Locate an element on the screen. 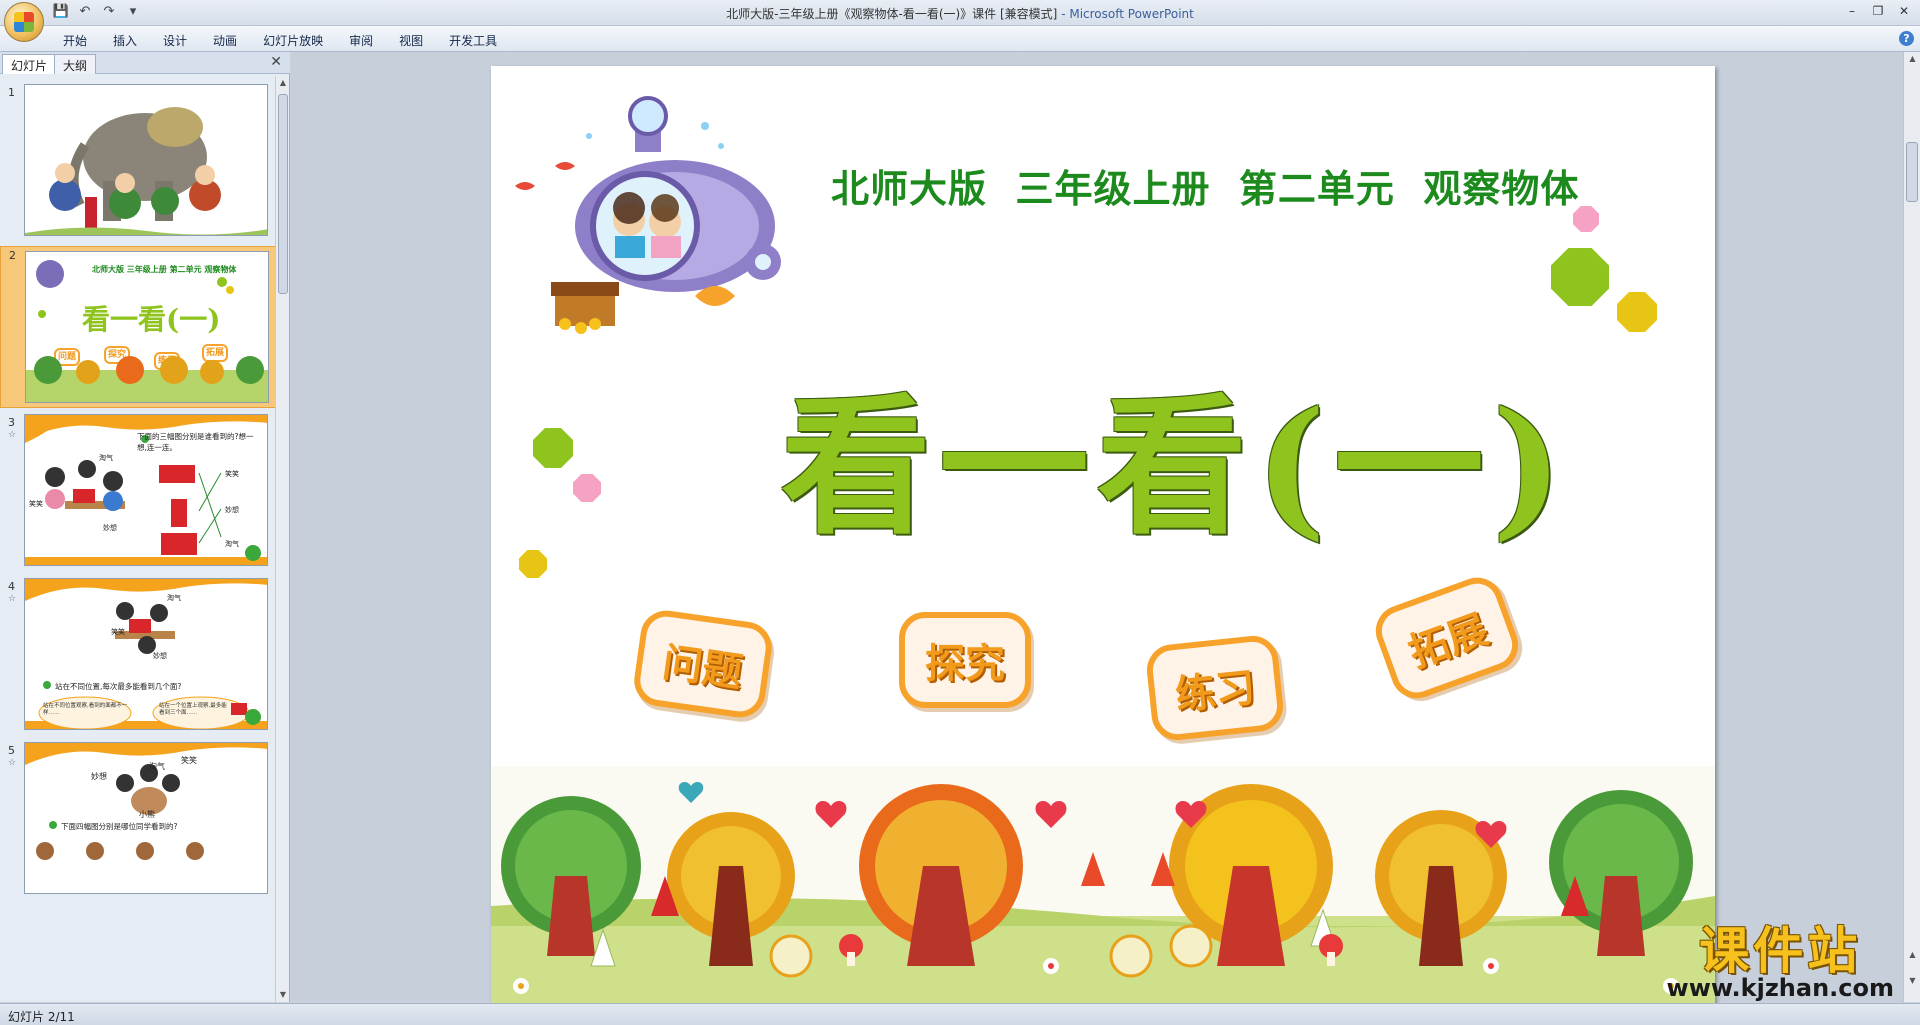  ribbon-tabs: 开始 插入 设计 动画 幻灯片放映 审阅 视图 开发工具 is located at coordinates (280, 40).